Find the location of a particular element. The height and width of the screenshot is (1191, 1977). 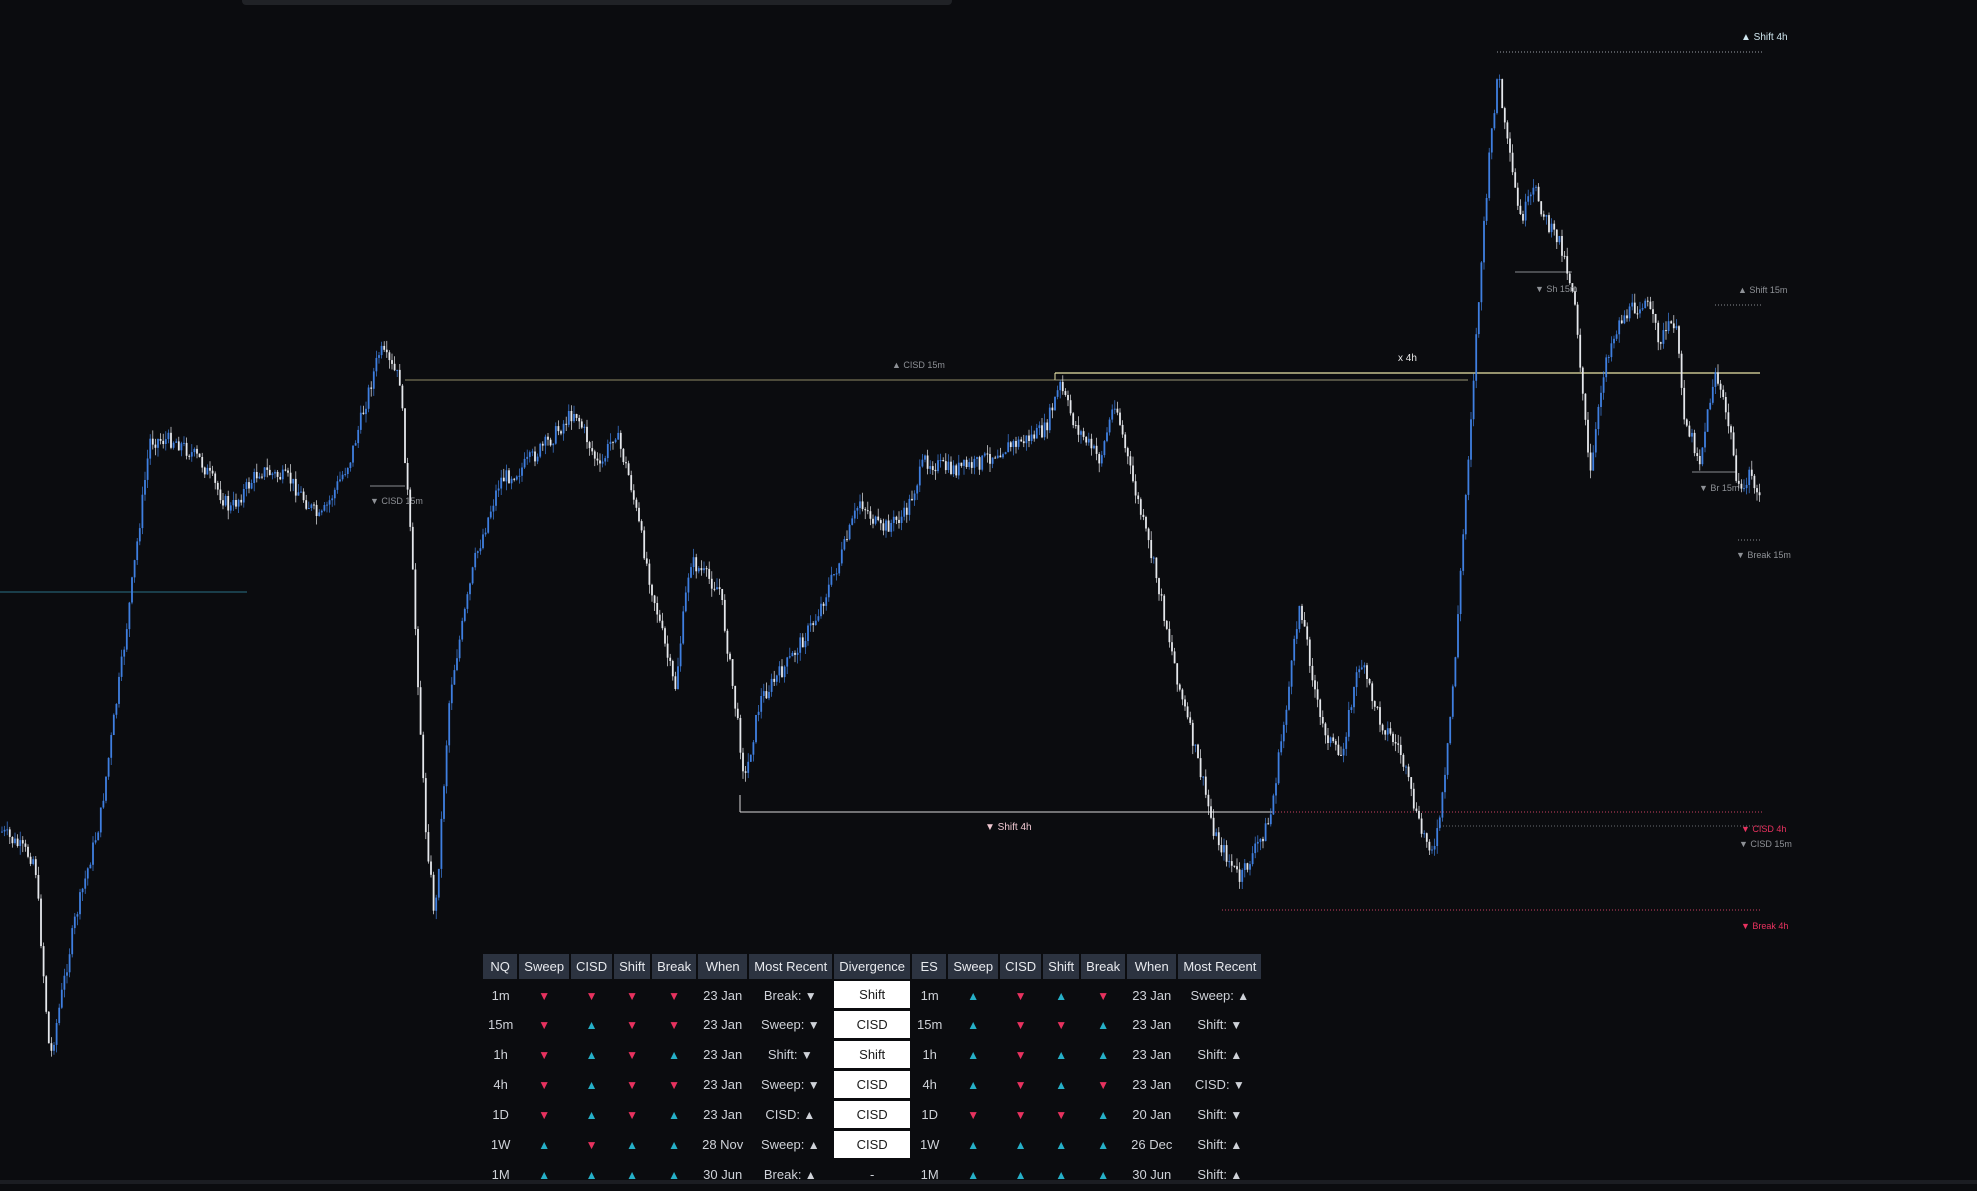

es-most-recent: Shift: ▲ is located at coordinates (1219, 1145).